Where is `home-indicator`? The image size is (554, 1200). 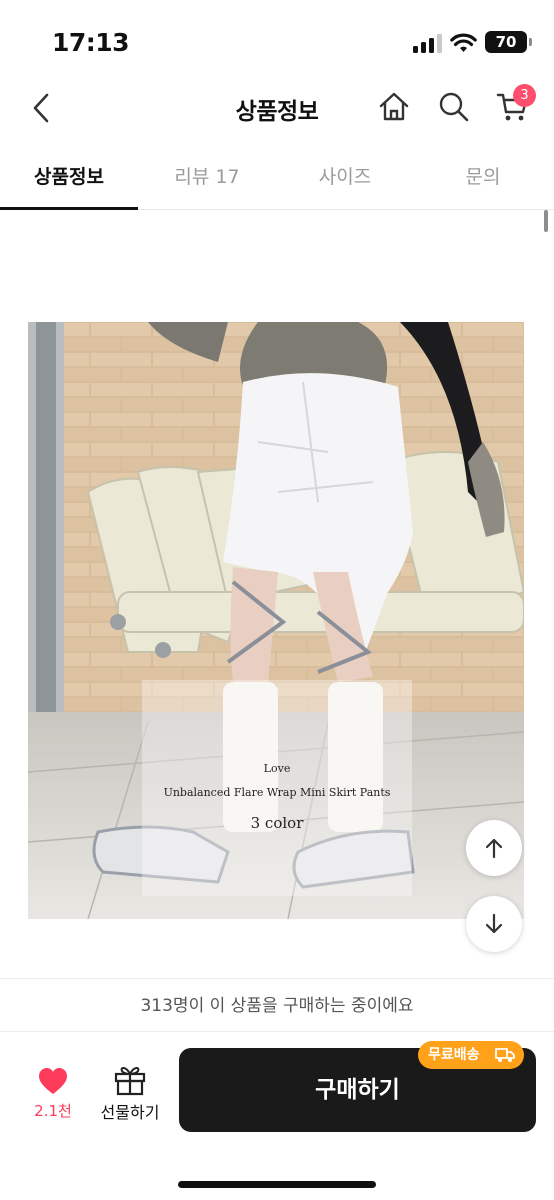 home-indicator is located at coordinates (277, 1184).